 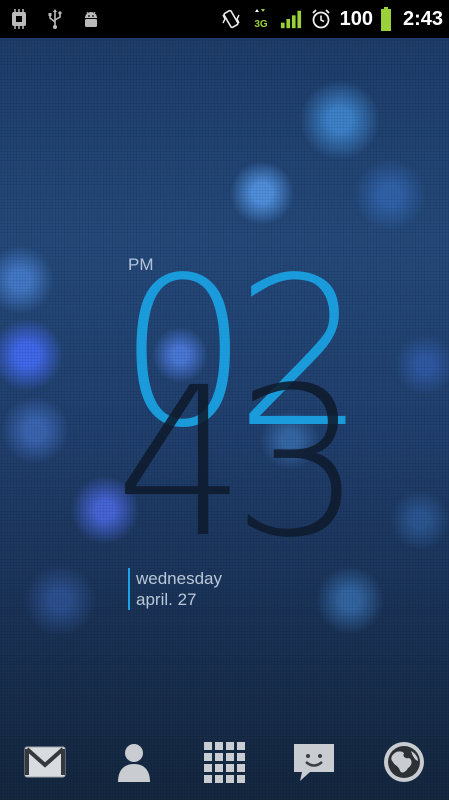 I want to click on notification-icons, so click(x=55, y=19).